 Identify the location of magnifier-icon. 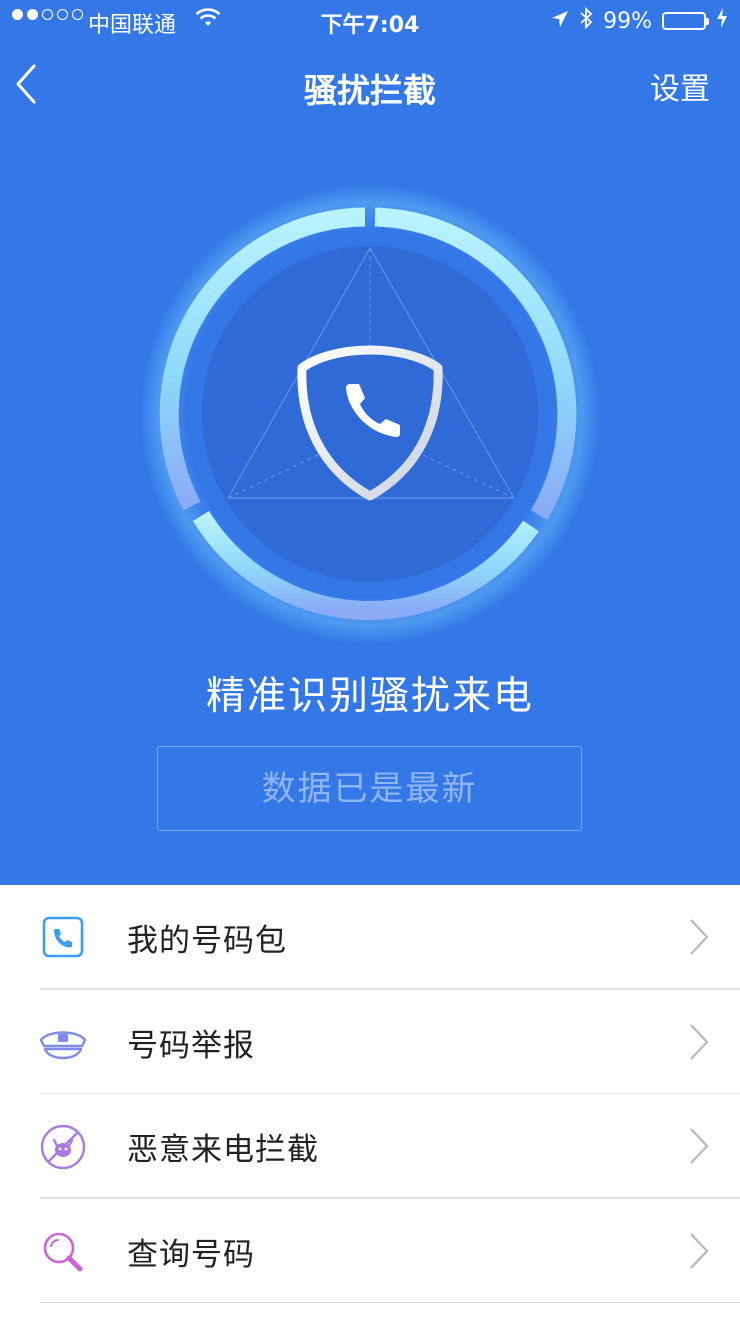
(63, 1252).